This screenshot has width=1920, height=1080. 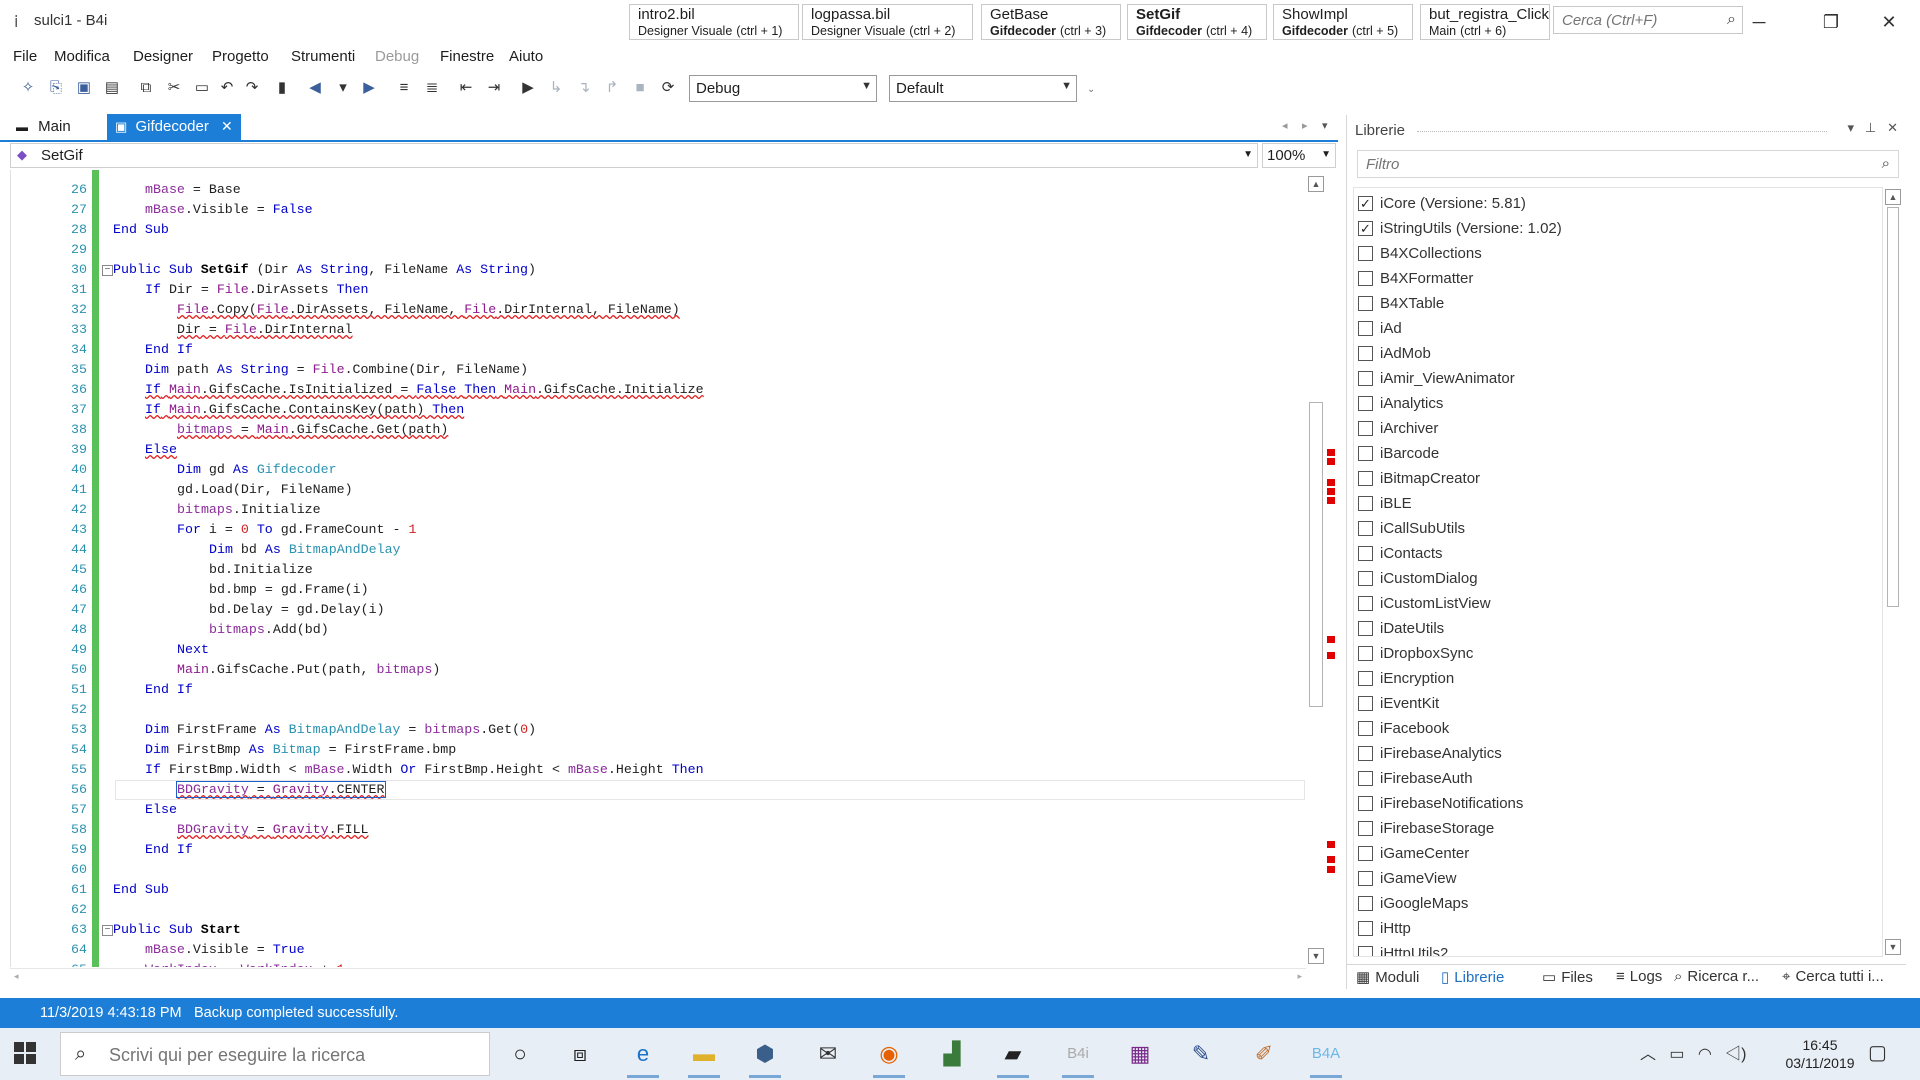 What do you see at coordinates (315, 88) in the screenshot?
I see `navigate-back-icon: ◀` at bounding box center [315, 88].